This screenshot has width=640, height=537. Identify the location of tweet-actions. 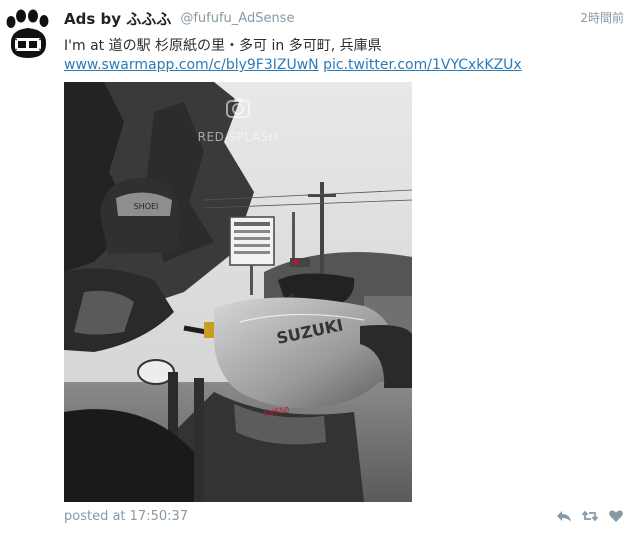
(590, 516).